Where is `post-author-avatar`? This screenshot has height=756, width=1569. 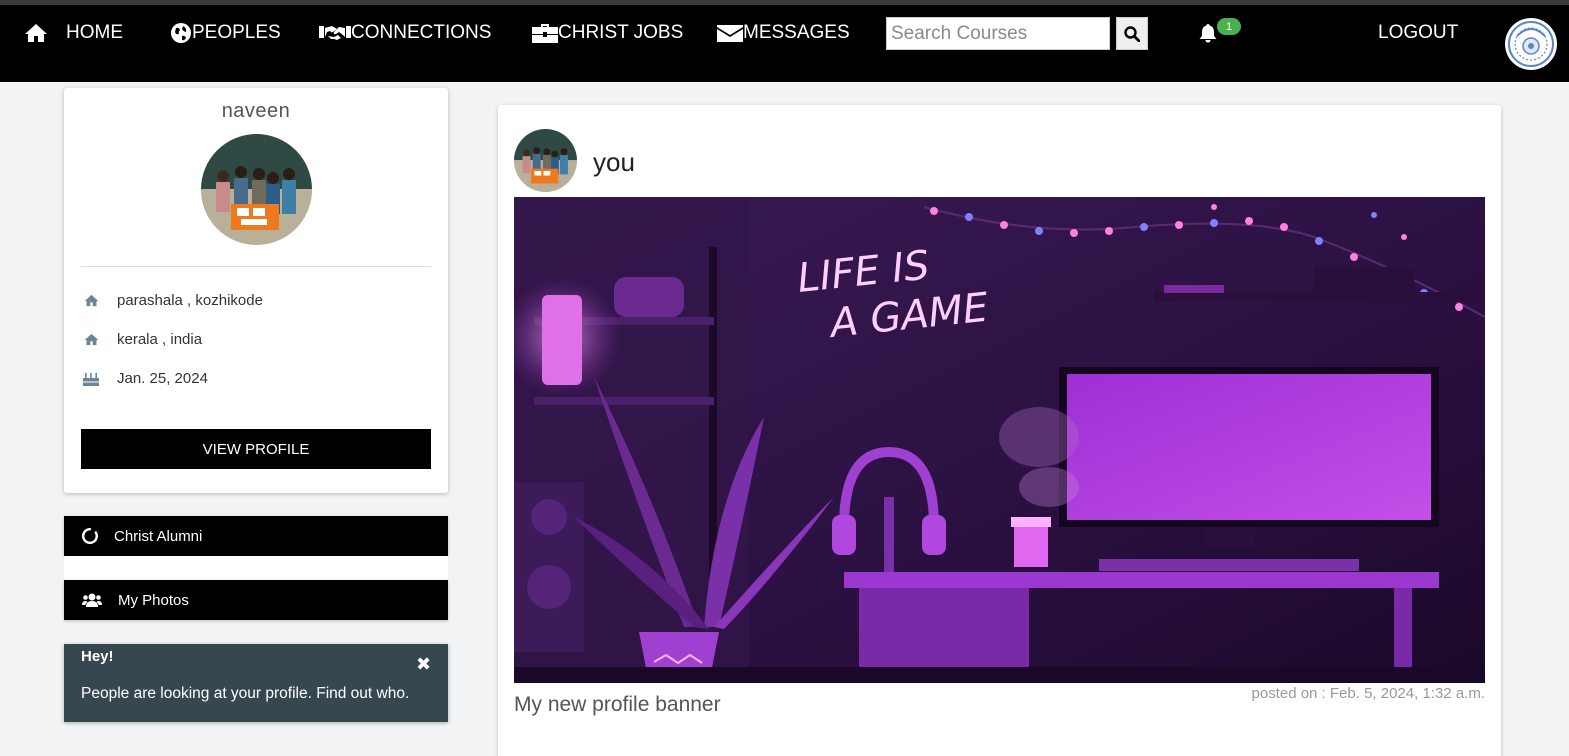
post-author-avatar is located at coordinates (545, 160).